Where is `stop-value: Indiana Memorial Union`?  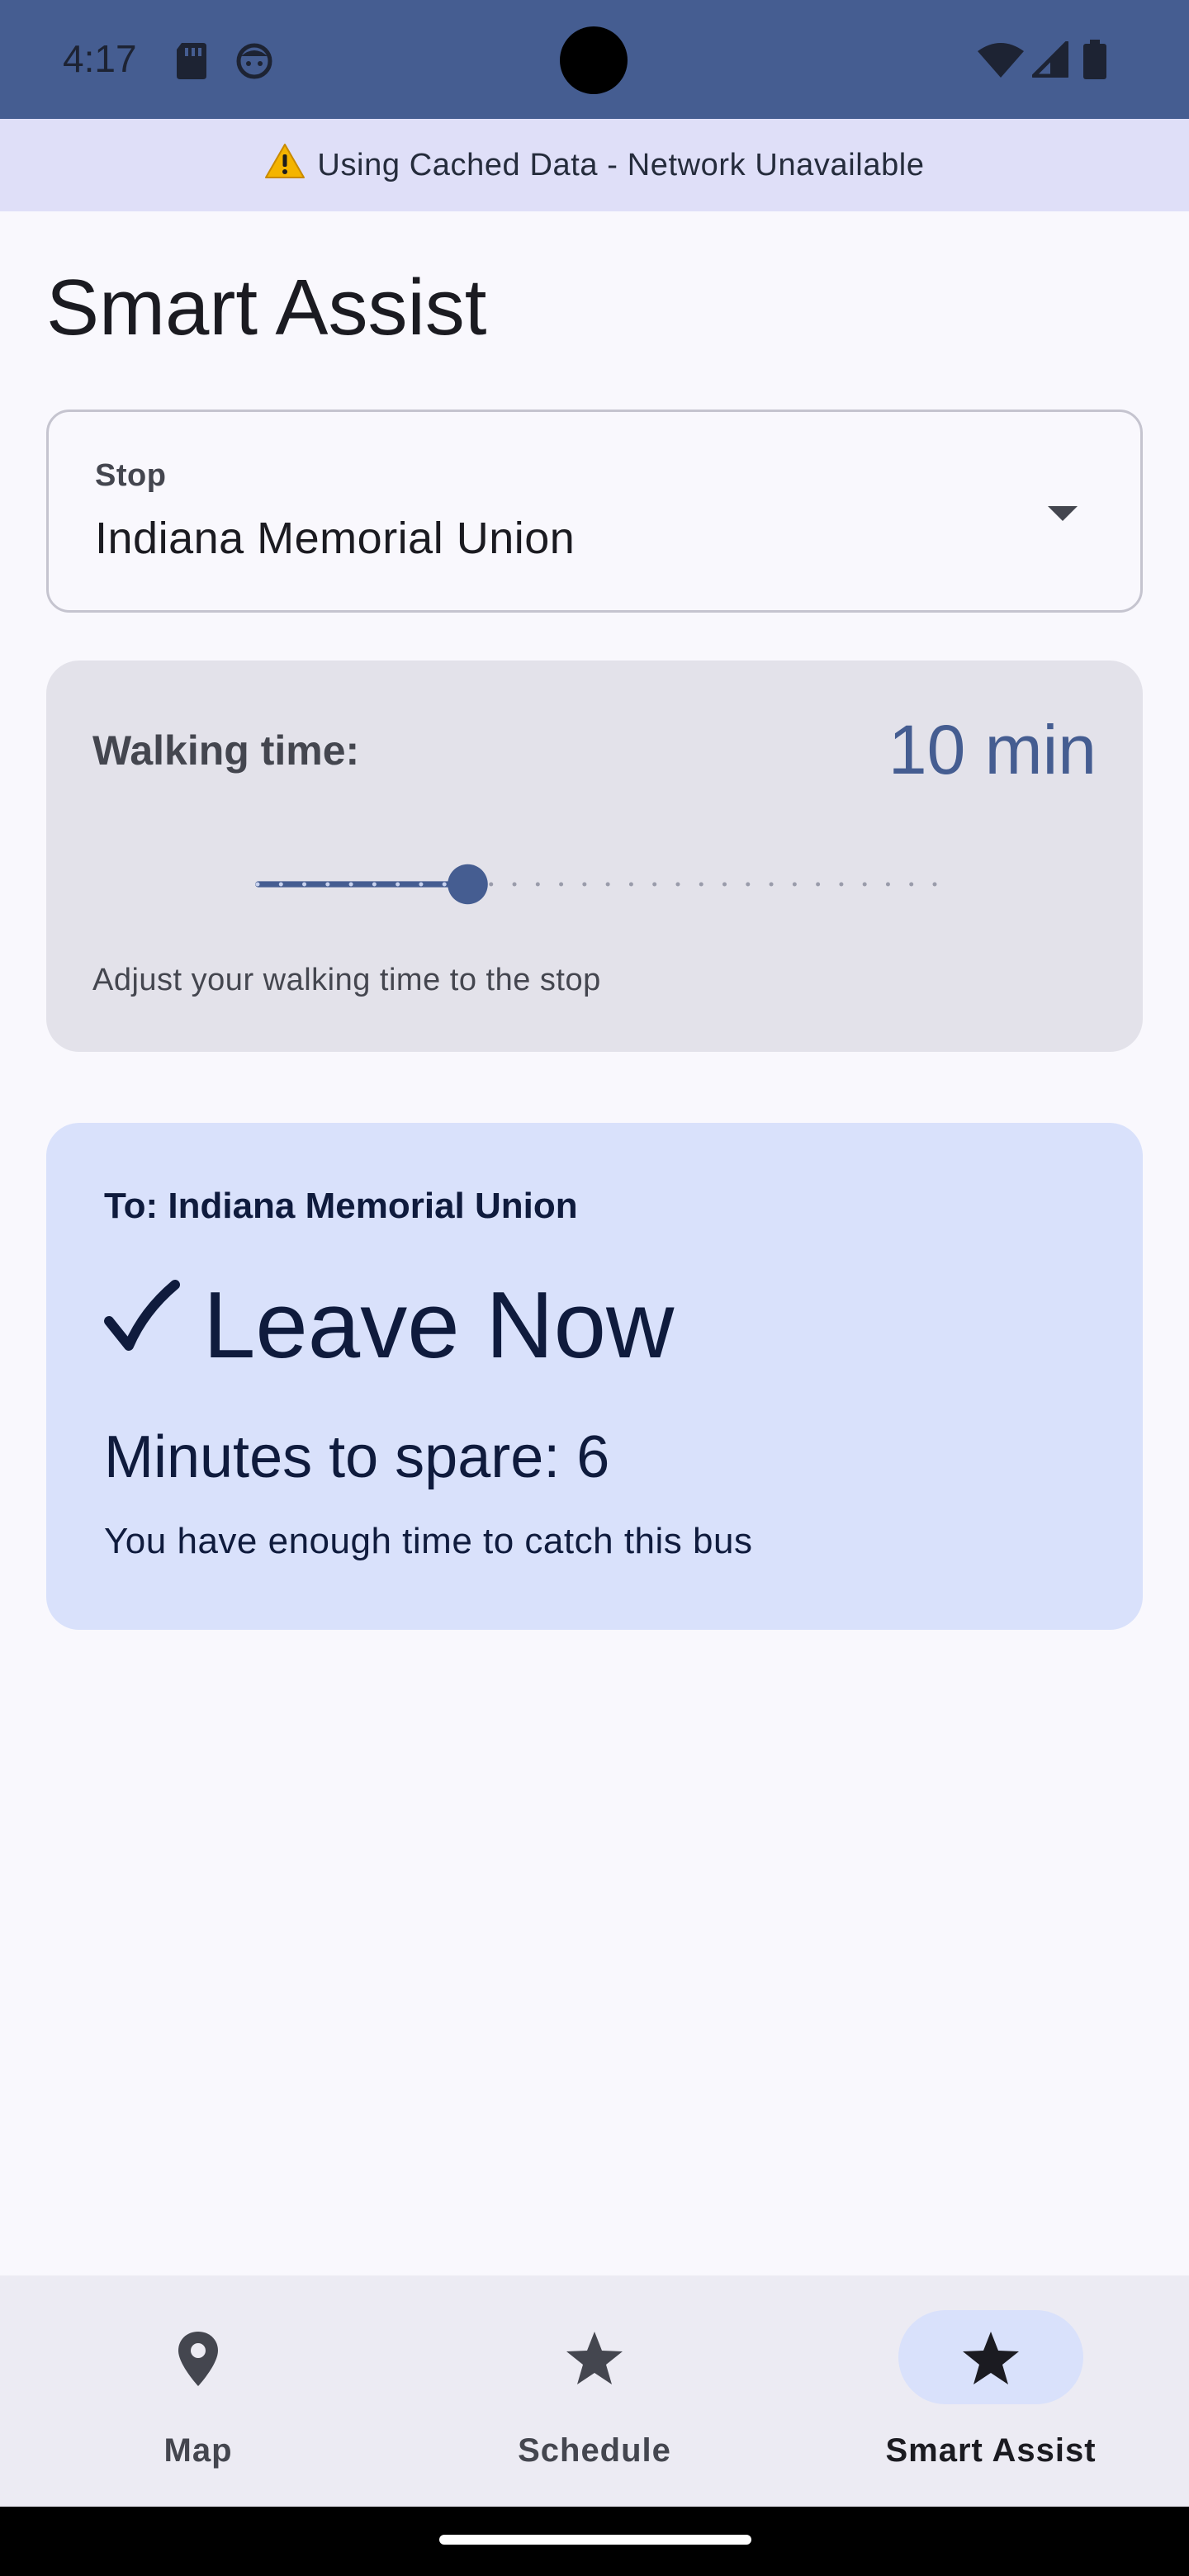
stop-value: Indiana Memorial Union is located at coordinates (335, 538).